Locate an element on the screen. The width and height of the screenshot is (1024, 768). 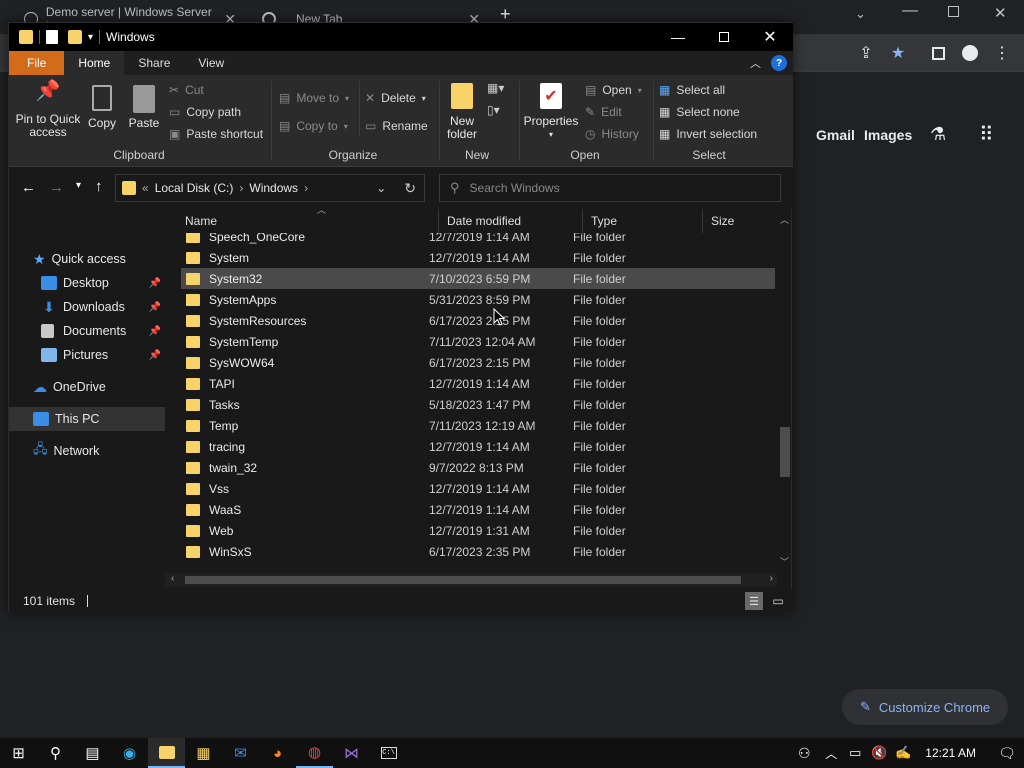
rename-button: ▭ Rename is located at coordinates (396, 126).